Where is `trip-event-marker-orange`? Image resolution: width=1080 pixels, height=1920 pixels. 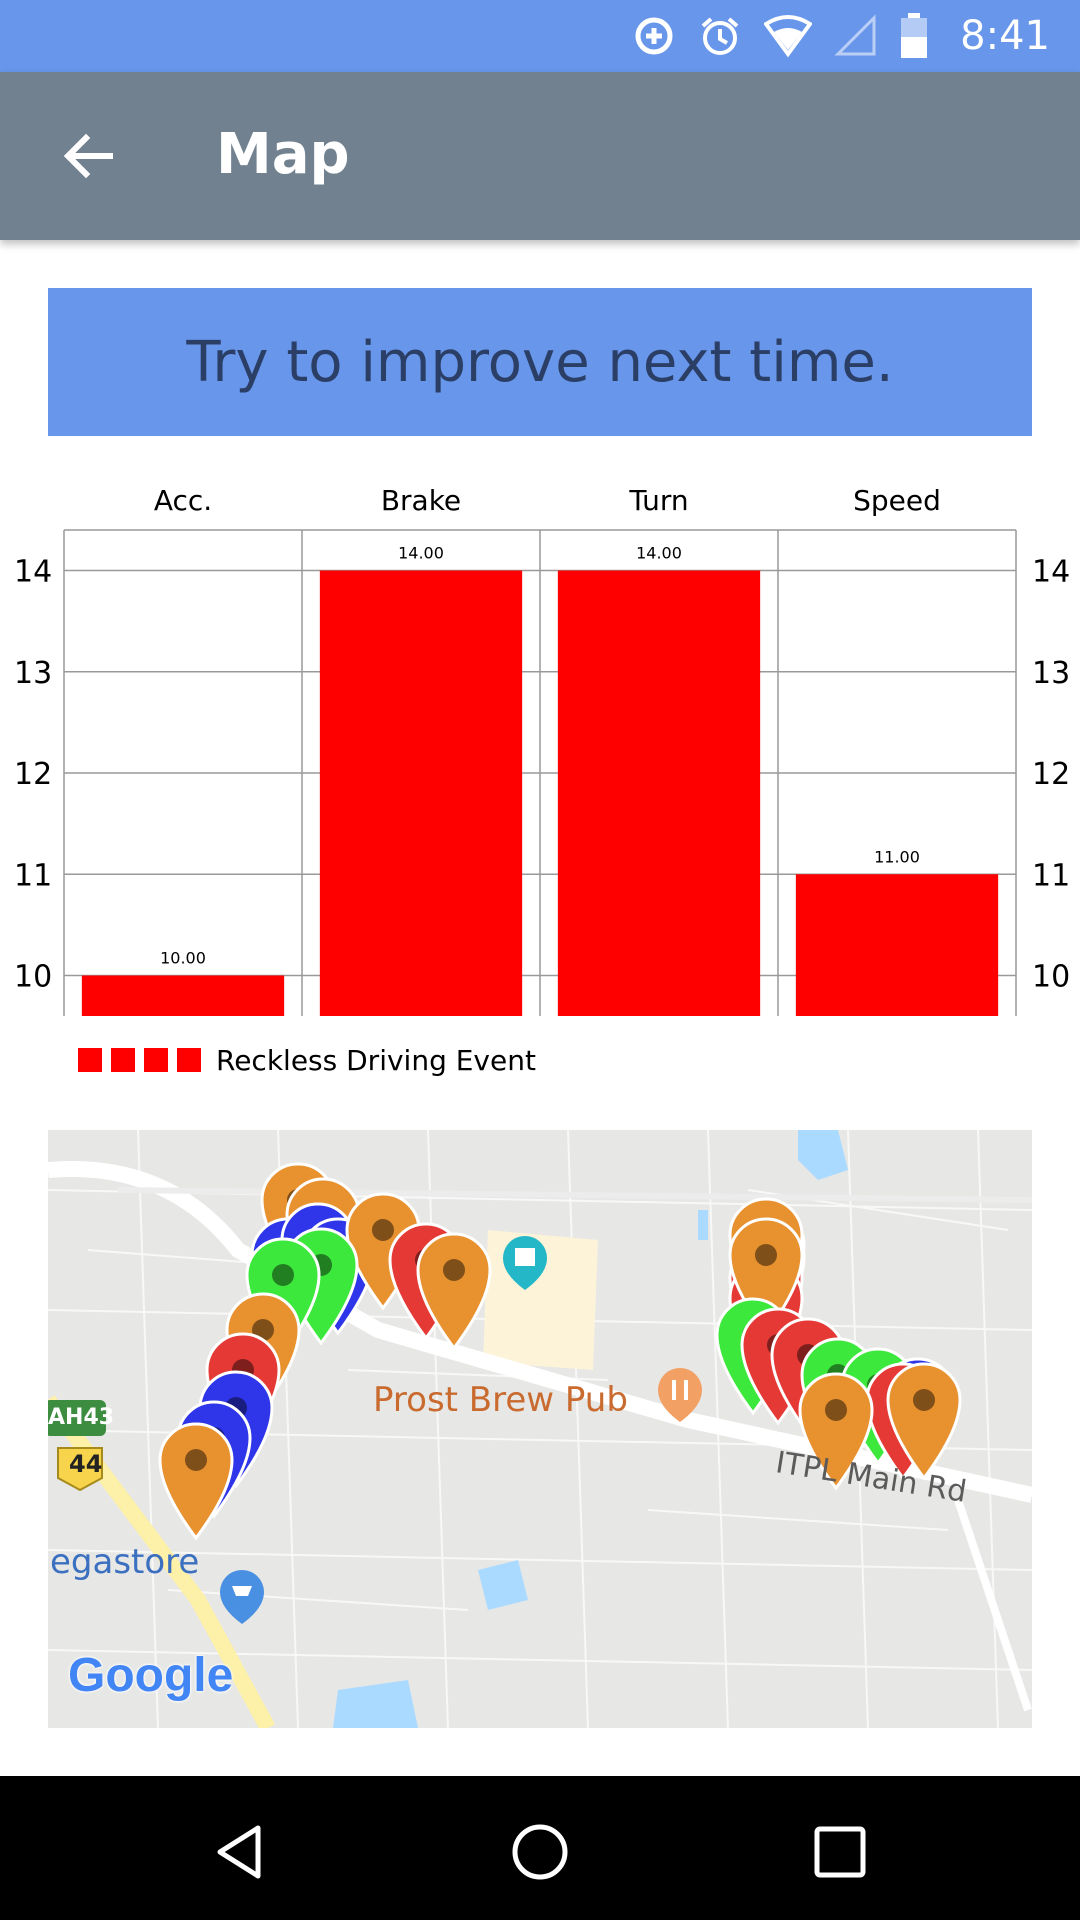
trip-event-marker-orange is located at coordinates (196, 1481).